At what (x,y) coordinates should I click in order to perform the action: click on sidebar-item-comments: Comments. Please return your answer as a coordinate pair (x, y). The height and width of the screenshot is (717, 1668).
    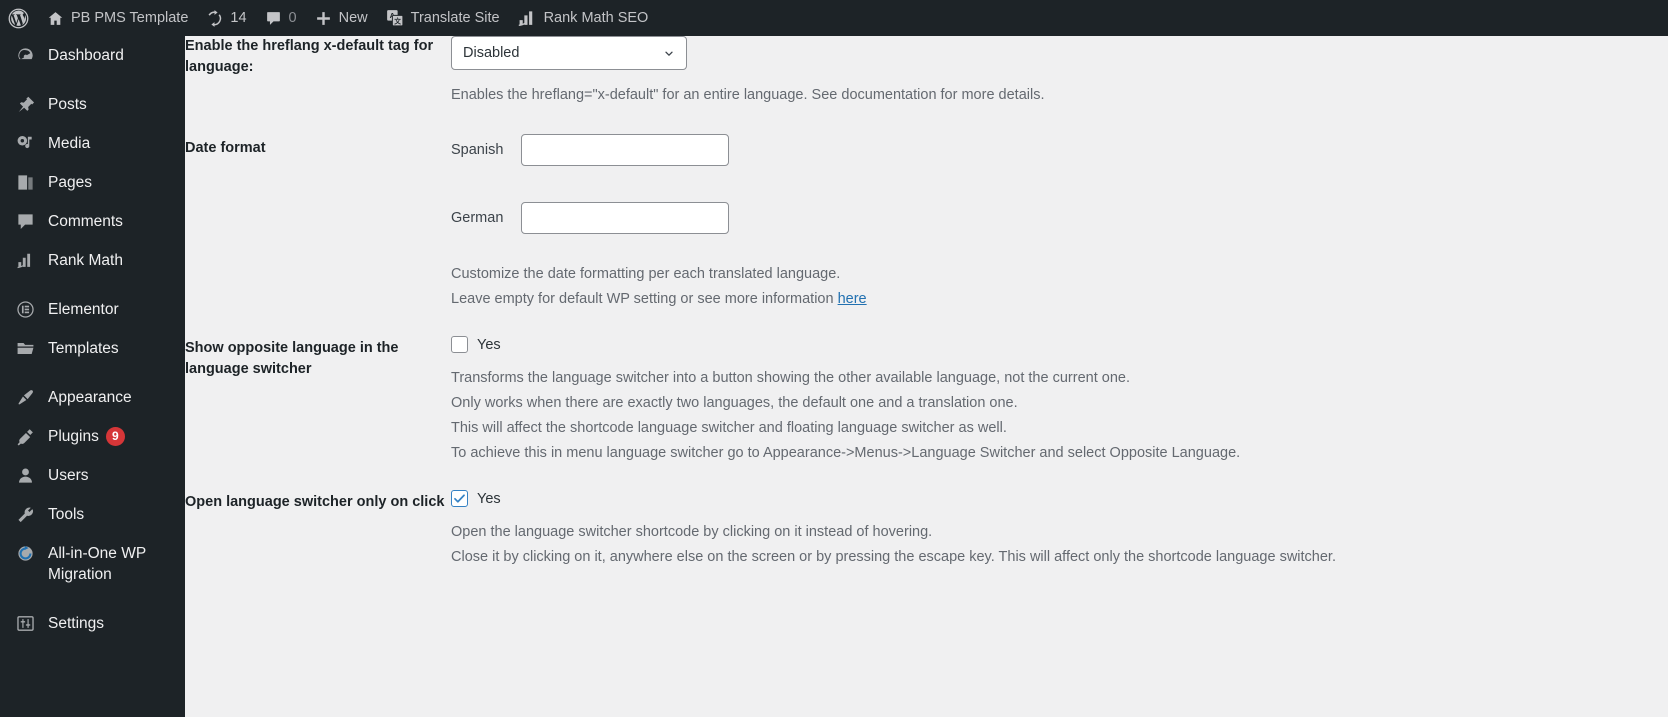
    Looking at the image, I should click on (92, 221).